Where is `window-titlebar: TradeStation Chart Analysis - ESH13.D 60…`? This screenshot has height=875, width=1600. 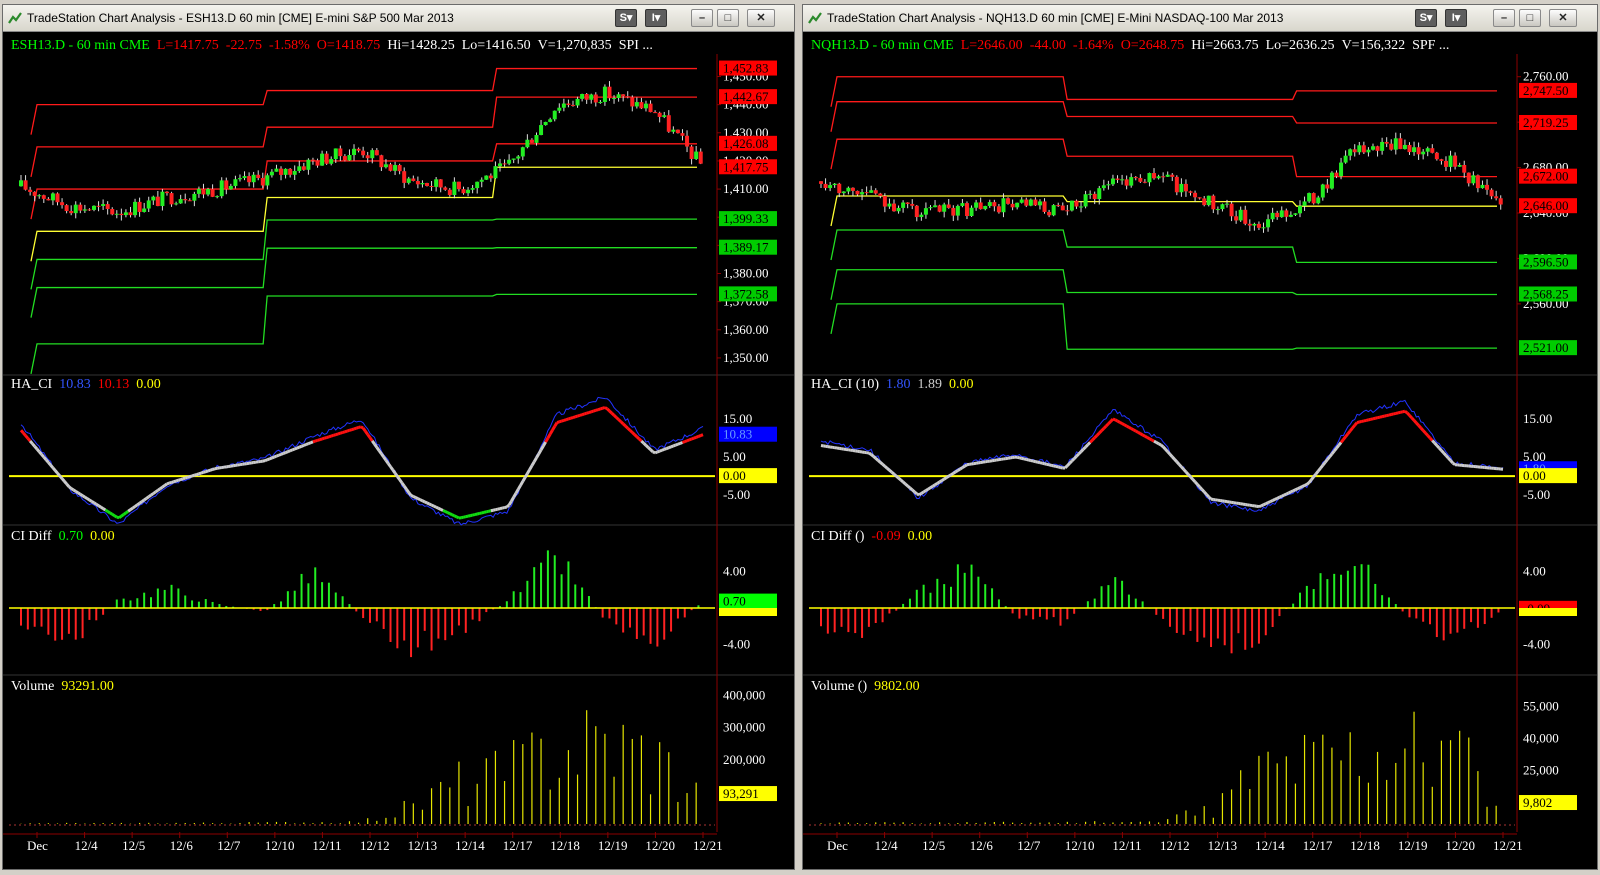 window-titlebar: TradeStation Chart Analysis - ESH13.D 60… is located at coordinates (398, 18).